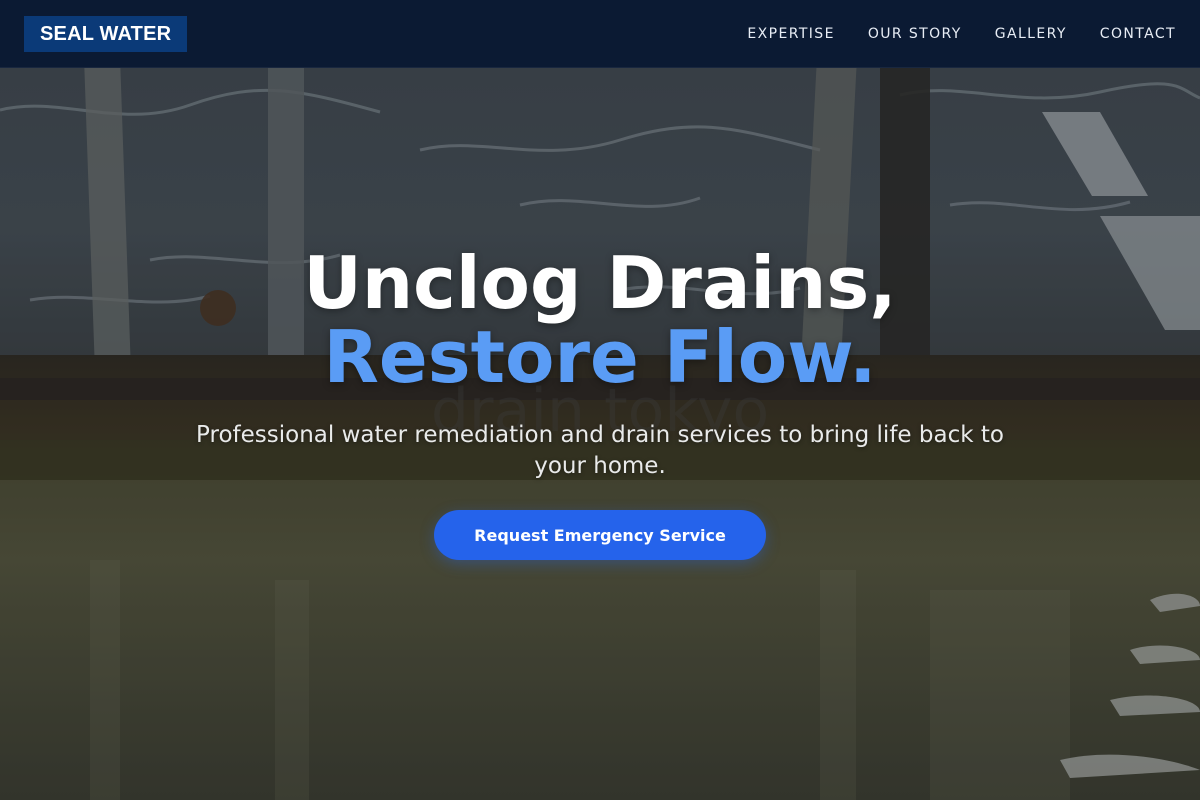 This screenshot has height=800, width=1200. What do you see at coordinates (790, 34) in the screenshot?
I see `nav-link-expertise: EXPERTISE` at bounding box center [790, 34].